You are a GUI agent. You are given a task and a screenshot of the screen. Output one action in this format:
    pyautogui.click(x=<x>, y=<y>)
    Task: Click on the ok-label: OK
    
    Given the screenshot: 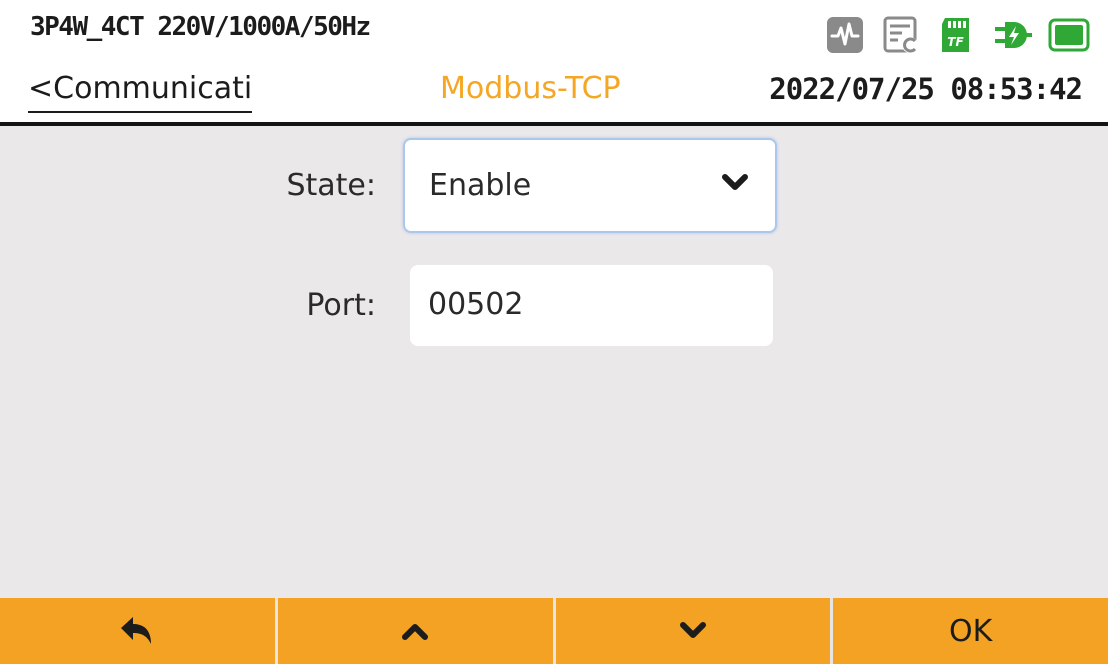 What is the action you would take?
    pyautogui.click(x=970, y=631)
    